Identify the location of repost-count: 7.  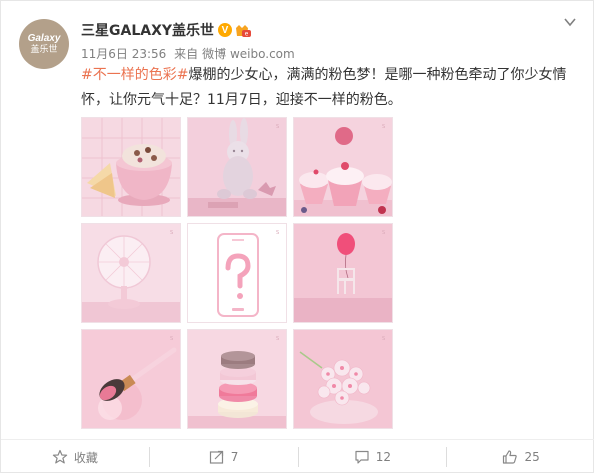
(234, 457).